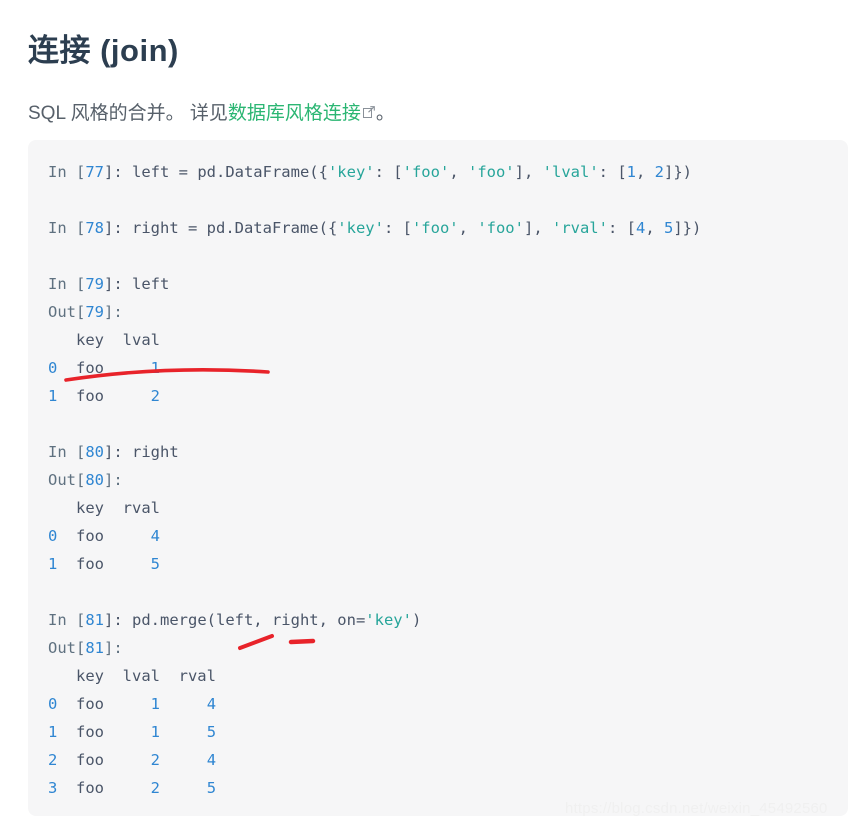 This screenshot has height=826, width=848. I want to click on code-token: ]}), so click(678, 172).